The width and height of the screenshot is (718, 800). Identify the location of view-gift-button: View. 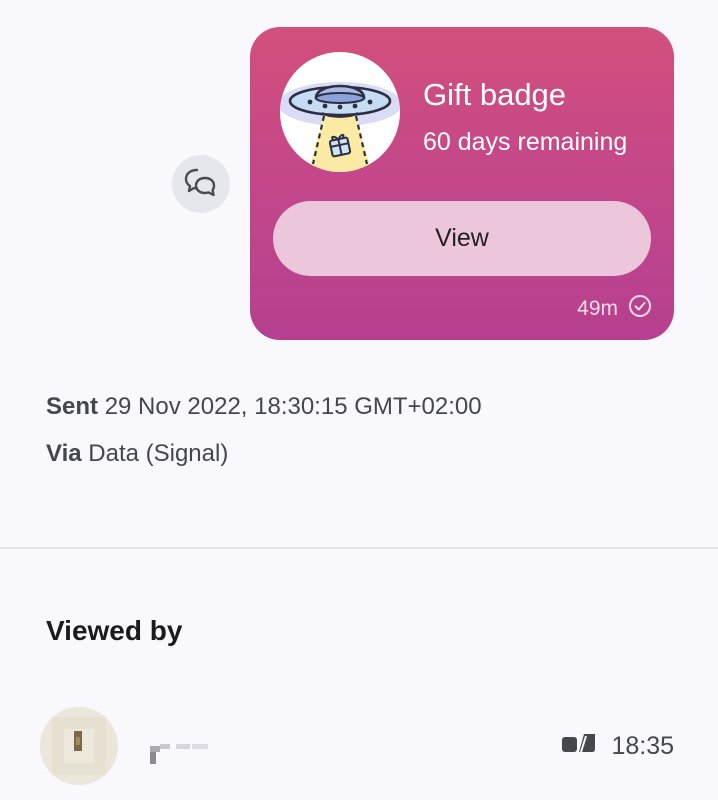
(462, 238).